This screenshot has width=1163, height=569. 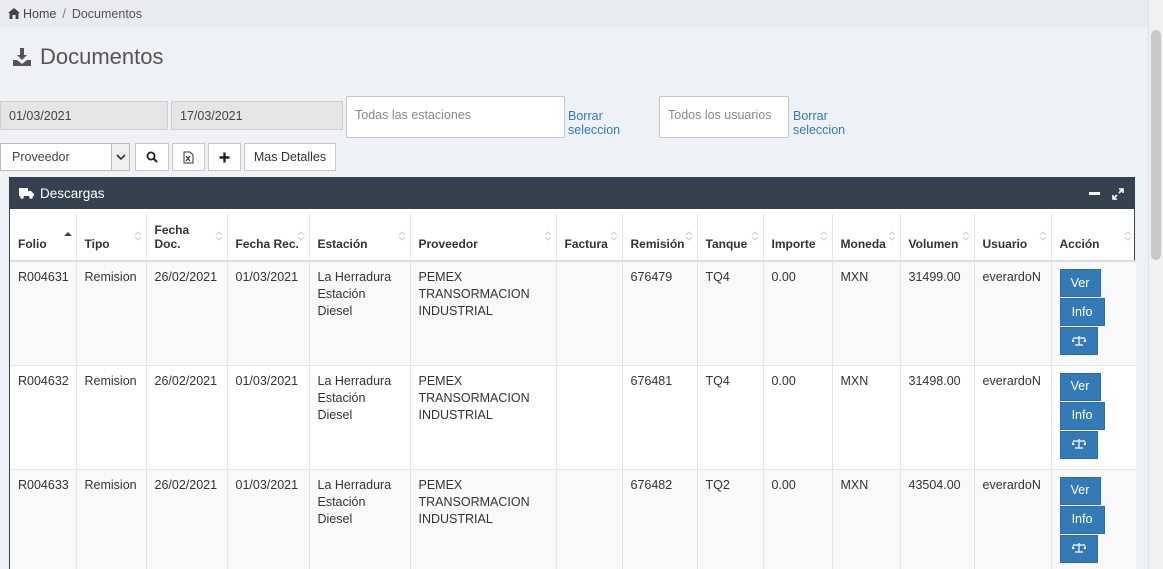 I want to click on minimize-icon, so click(x=1094, y=193).